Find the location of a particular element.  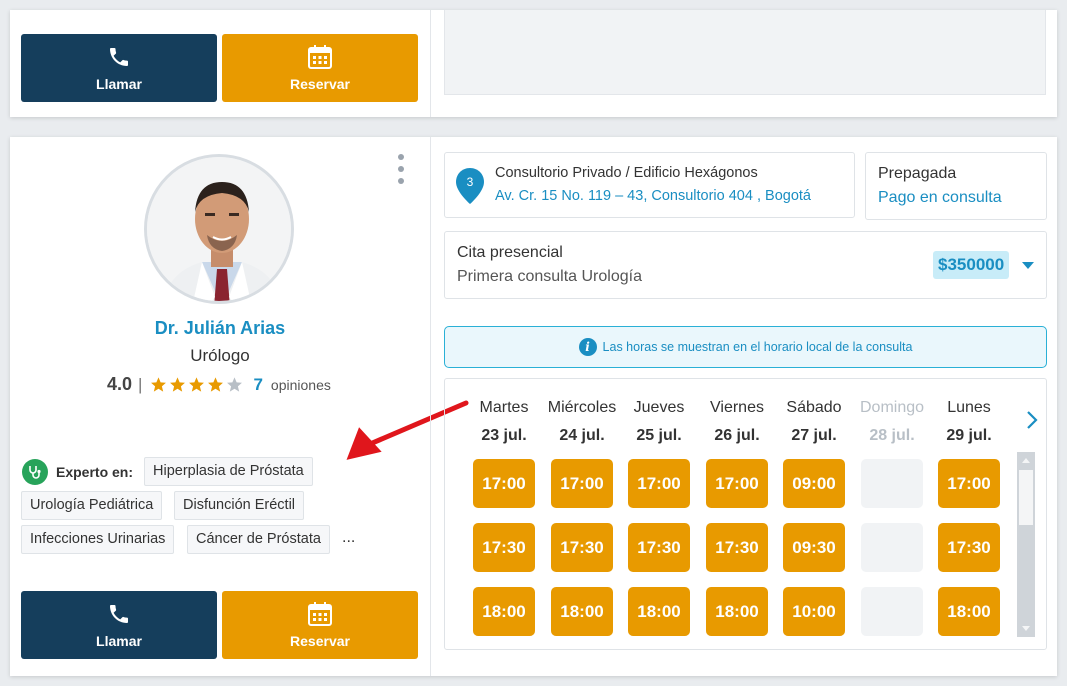

expertise-tag: Cáncer de Próstata is located at coordinates (258, 539).